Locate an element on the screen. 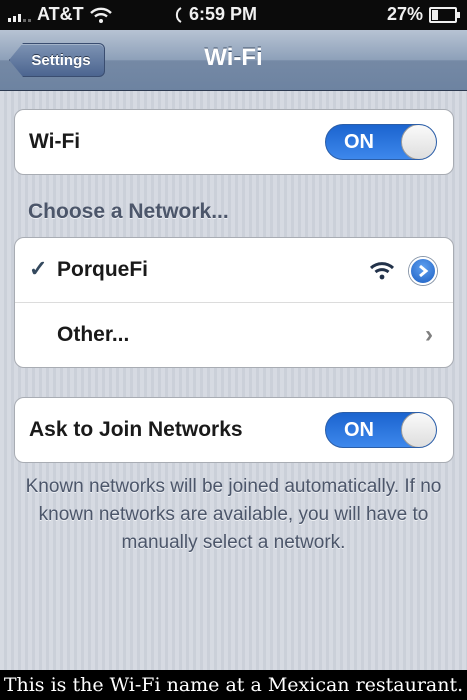 This screenshot has height=700, width=467. ask-join-cell: Ask to Join Networks ON is located at coordinates (234, 430).